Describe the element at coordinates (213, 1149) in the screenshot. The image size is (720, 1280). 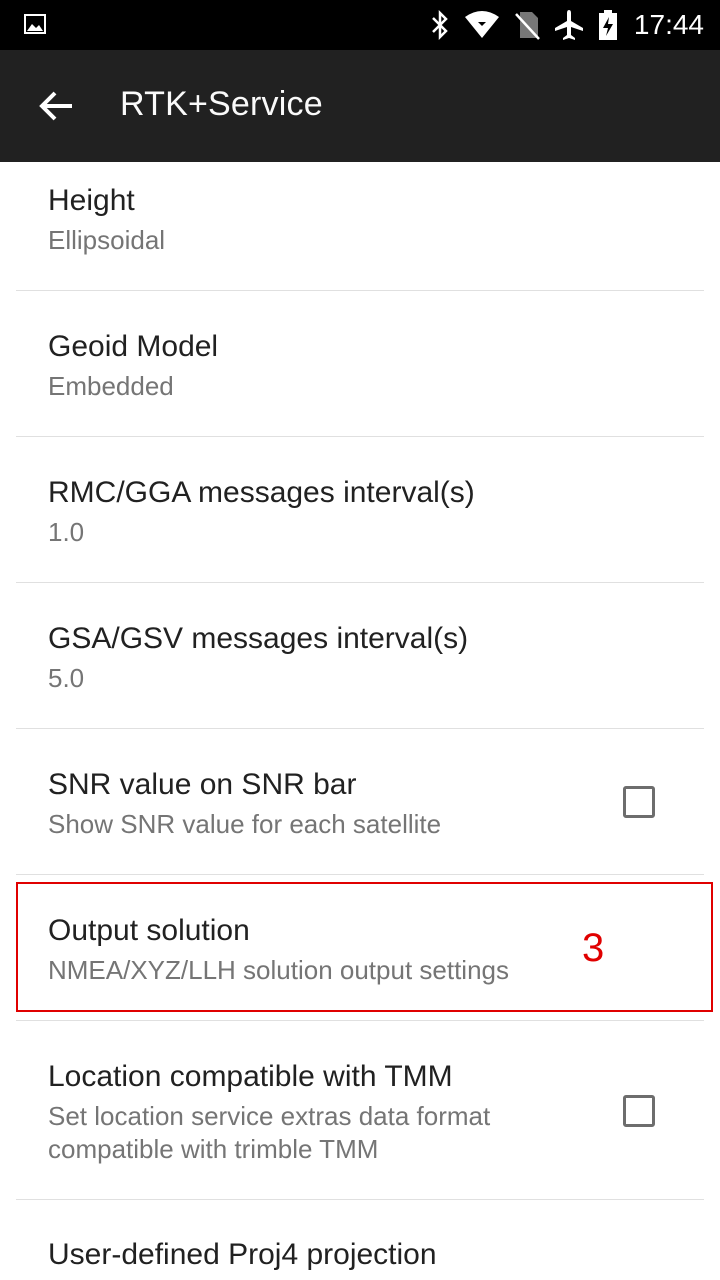
I see `pref-summary-line2: compatible with trimble TMM` at that location.